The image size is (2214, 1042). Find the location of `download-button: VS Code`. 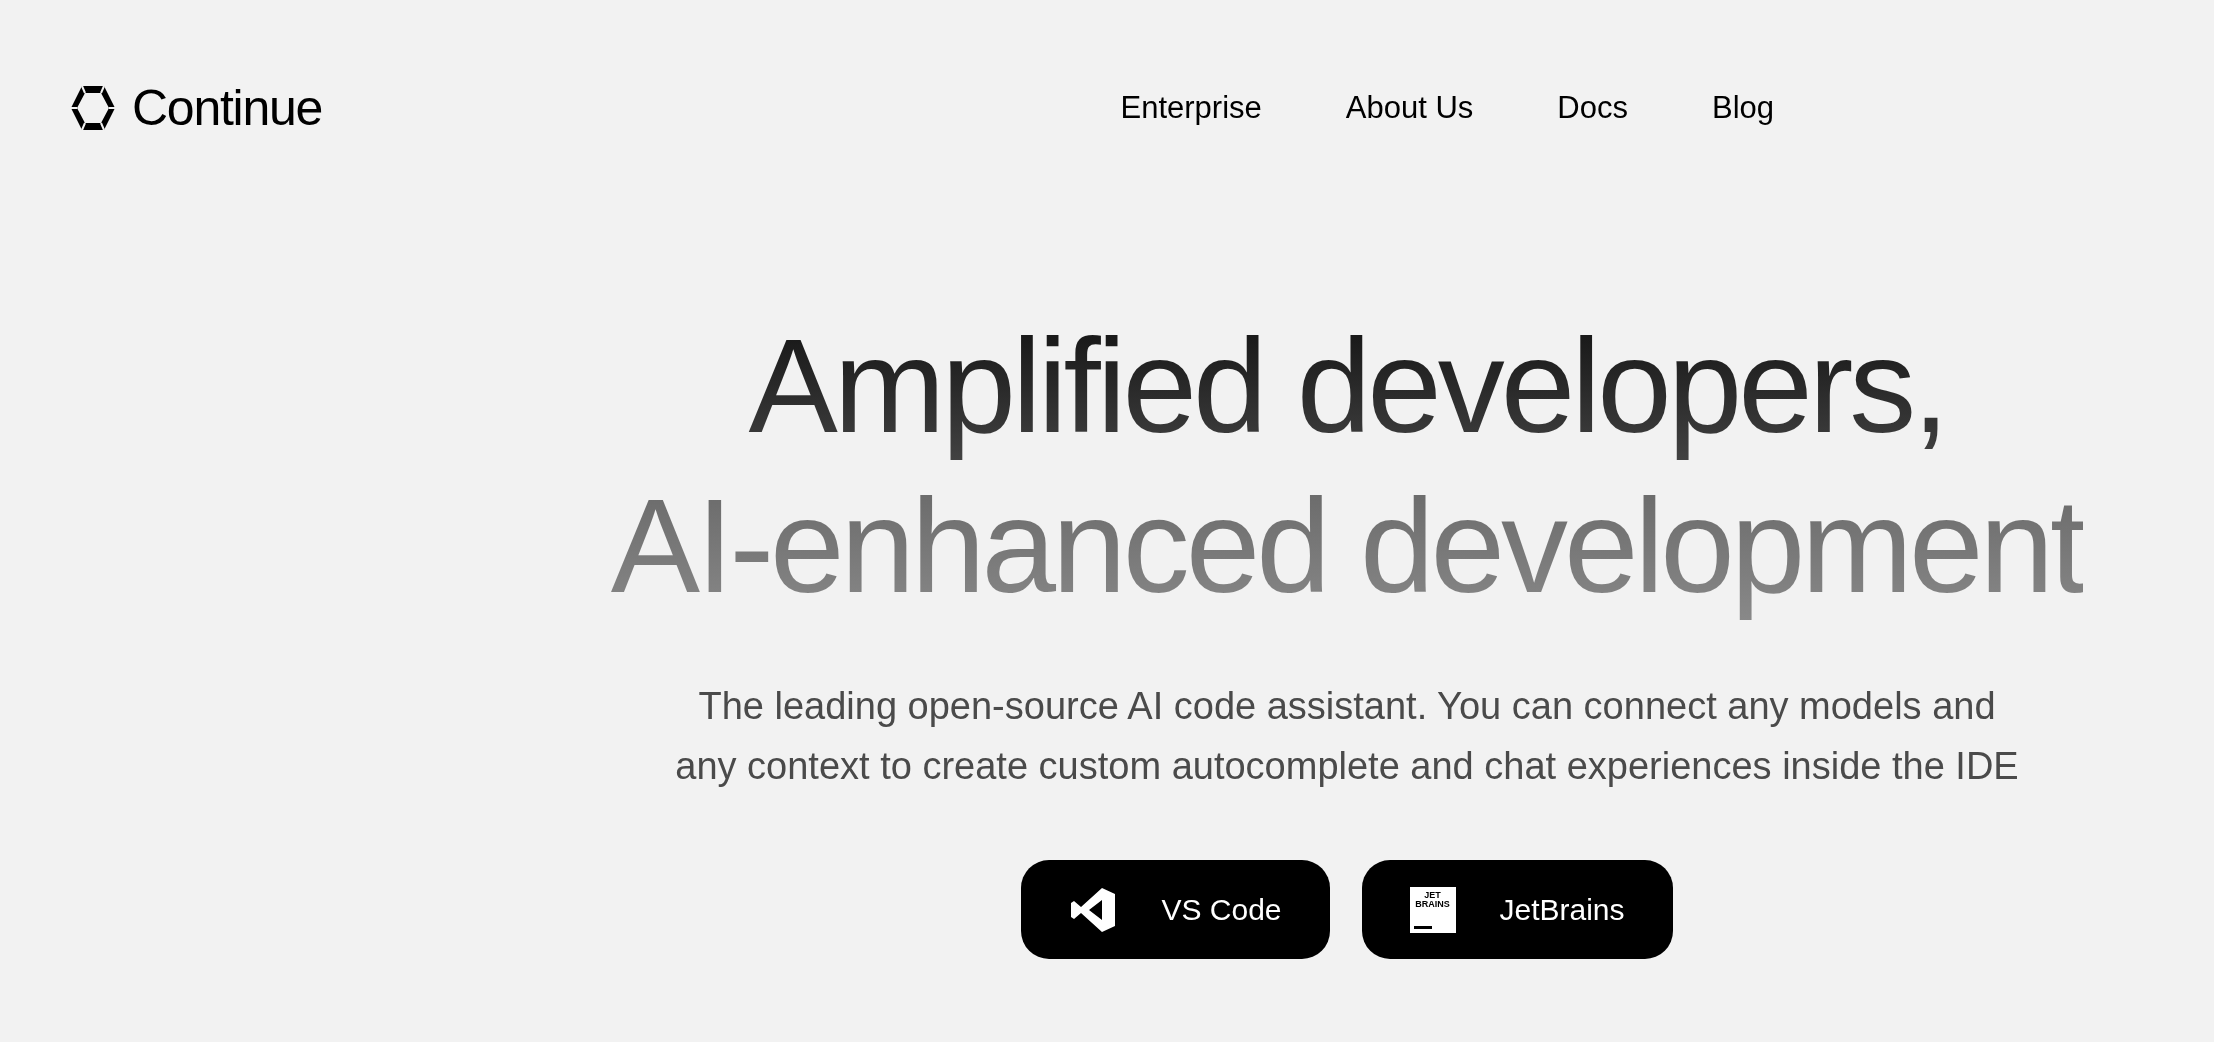

download-button: VS Code is located at coordinates (1175, 909).